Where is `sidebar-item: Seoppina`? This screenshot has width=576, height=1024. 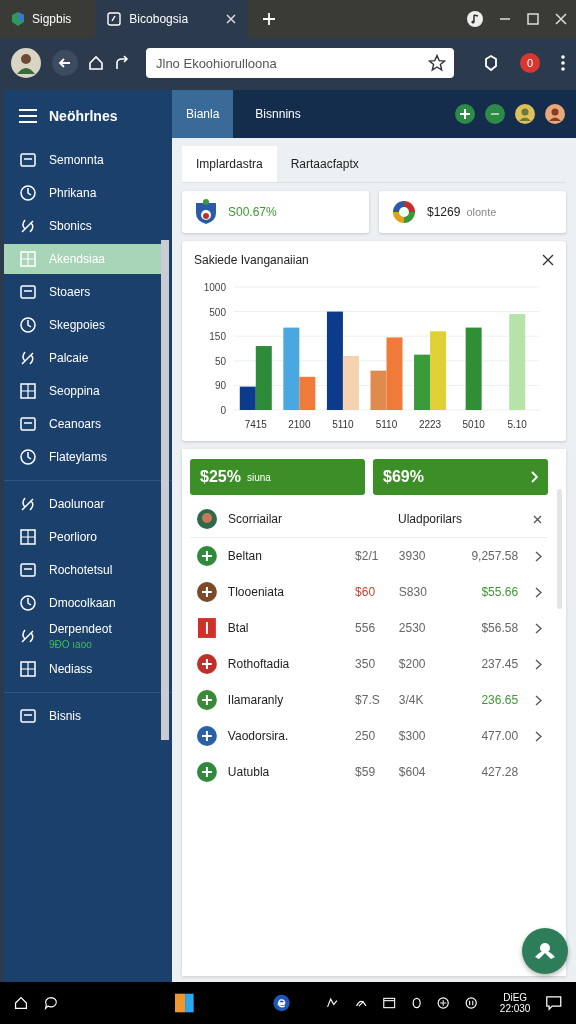 sidebar-item: Seoppina is located at coordinates (88, 391).